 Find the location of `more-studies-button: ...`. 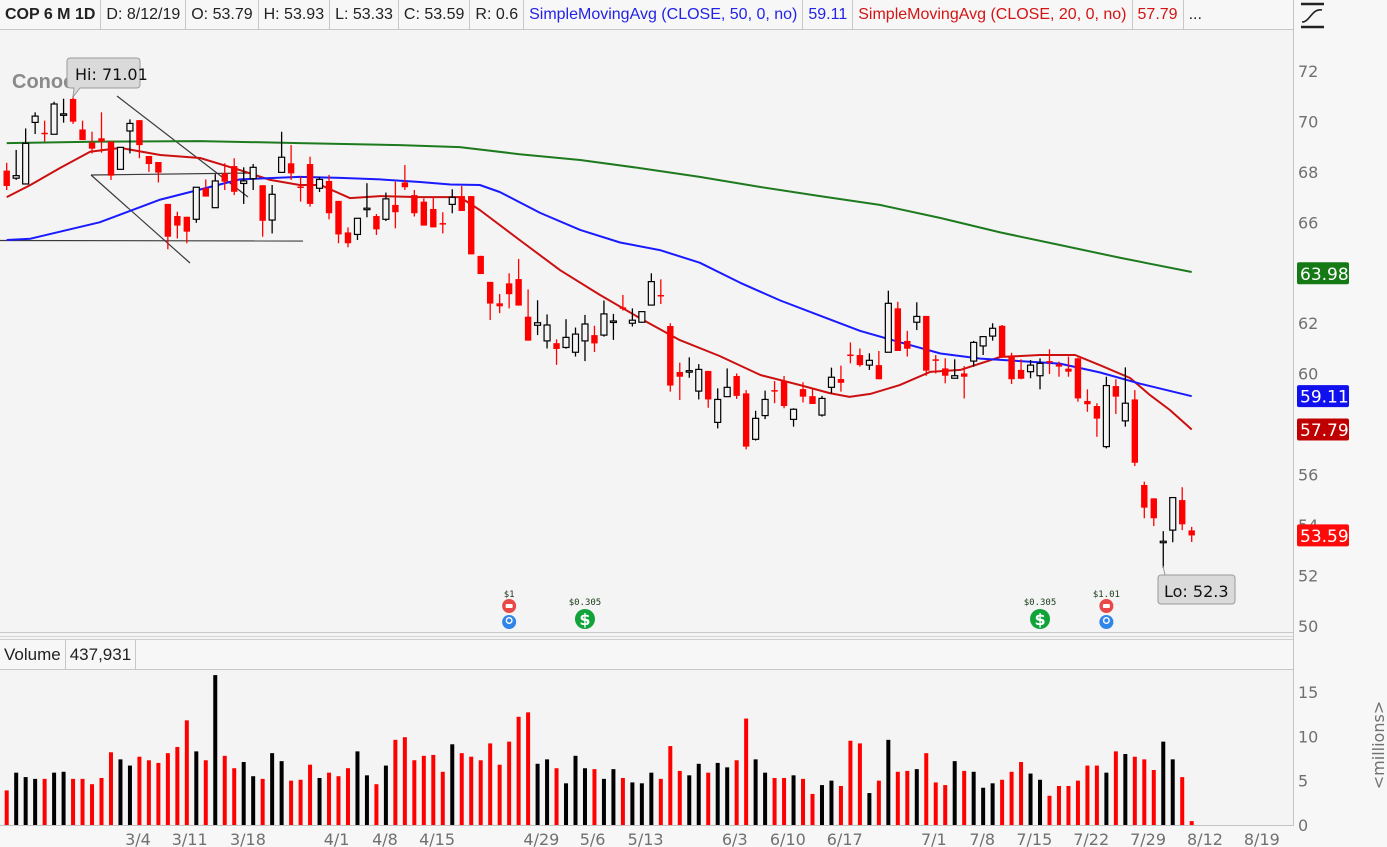

more-studies-button: ... is located at coordinates (1195, 14).